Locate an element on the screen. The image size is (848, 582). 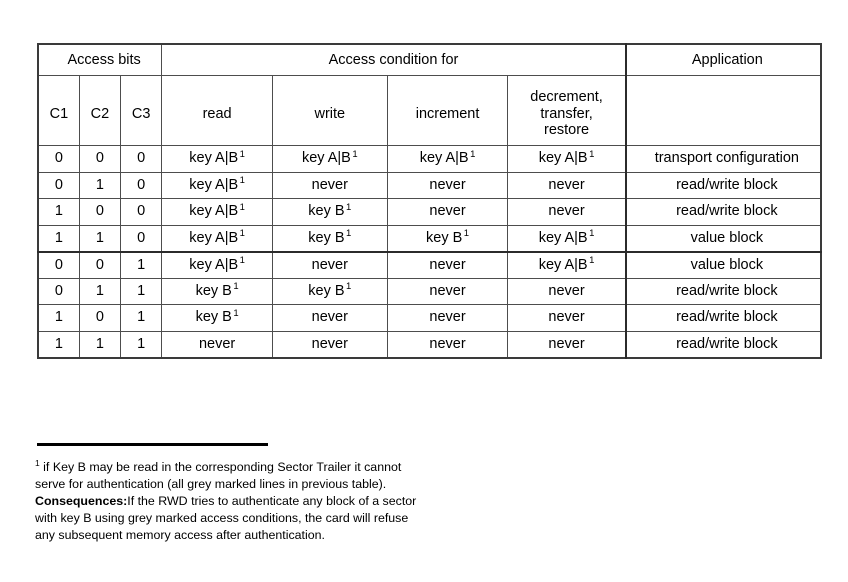
cell-increment: key B1 is located at coordinates (447, 238).